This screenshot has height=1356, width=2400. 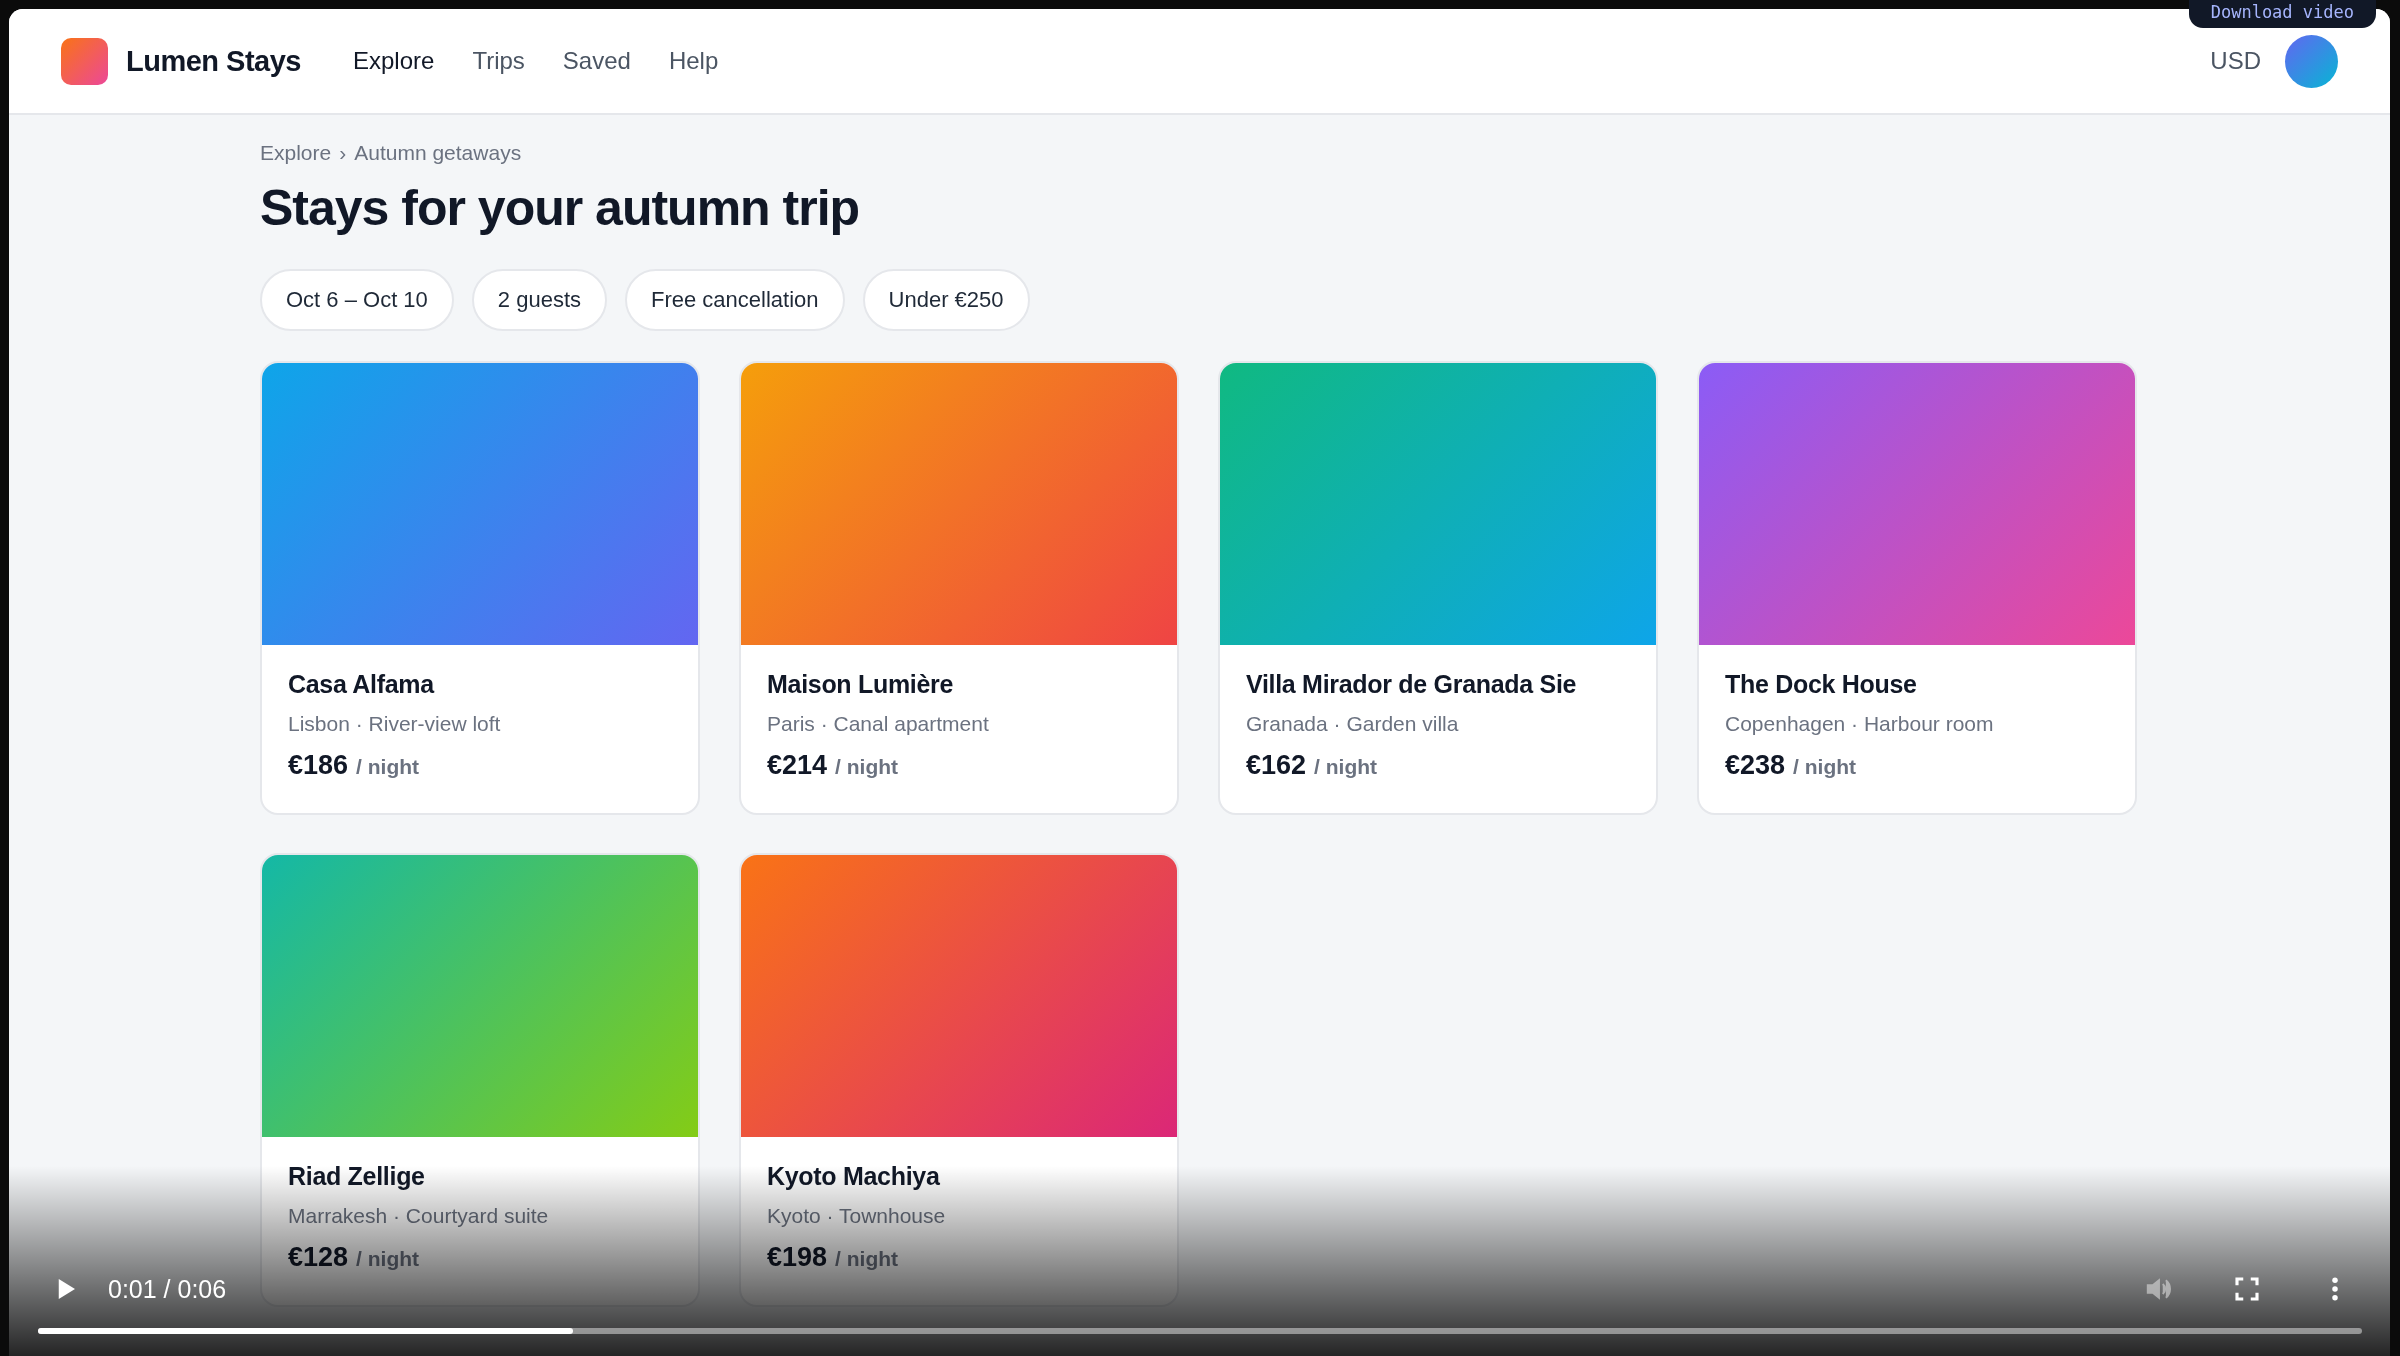 What do you see at coordinates (861, 684) in the screenshot?
I see `stay-name: Maison Lumière` at bounding box center [861, 684].